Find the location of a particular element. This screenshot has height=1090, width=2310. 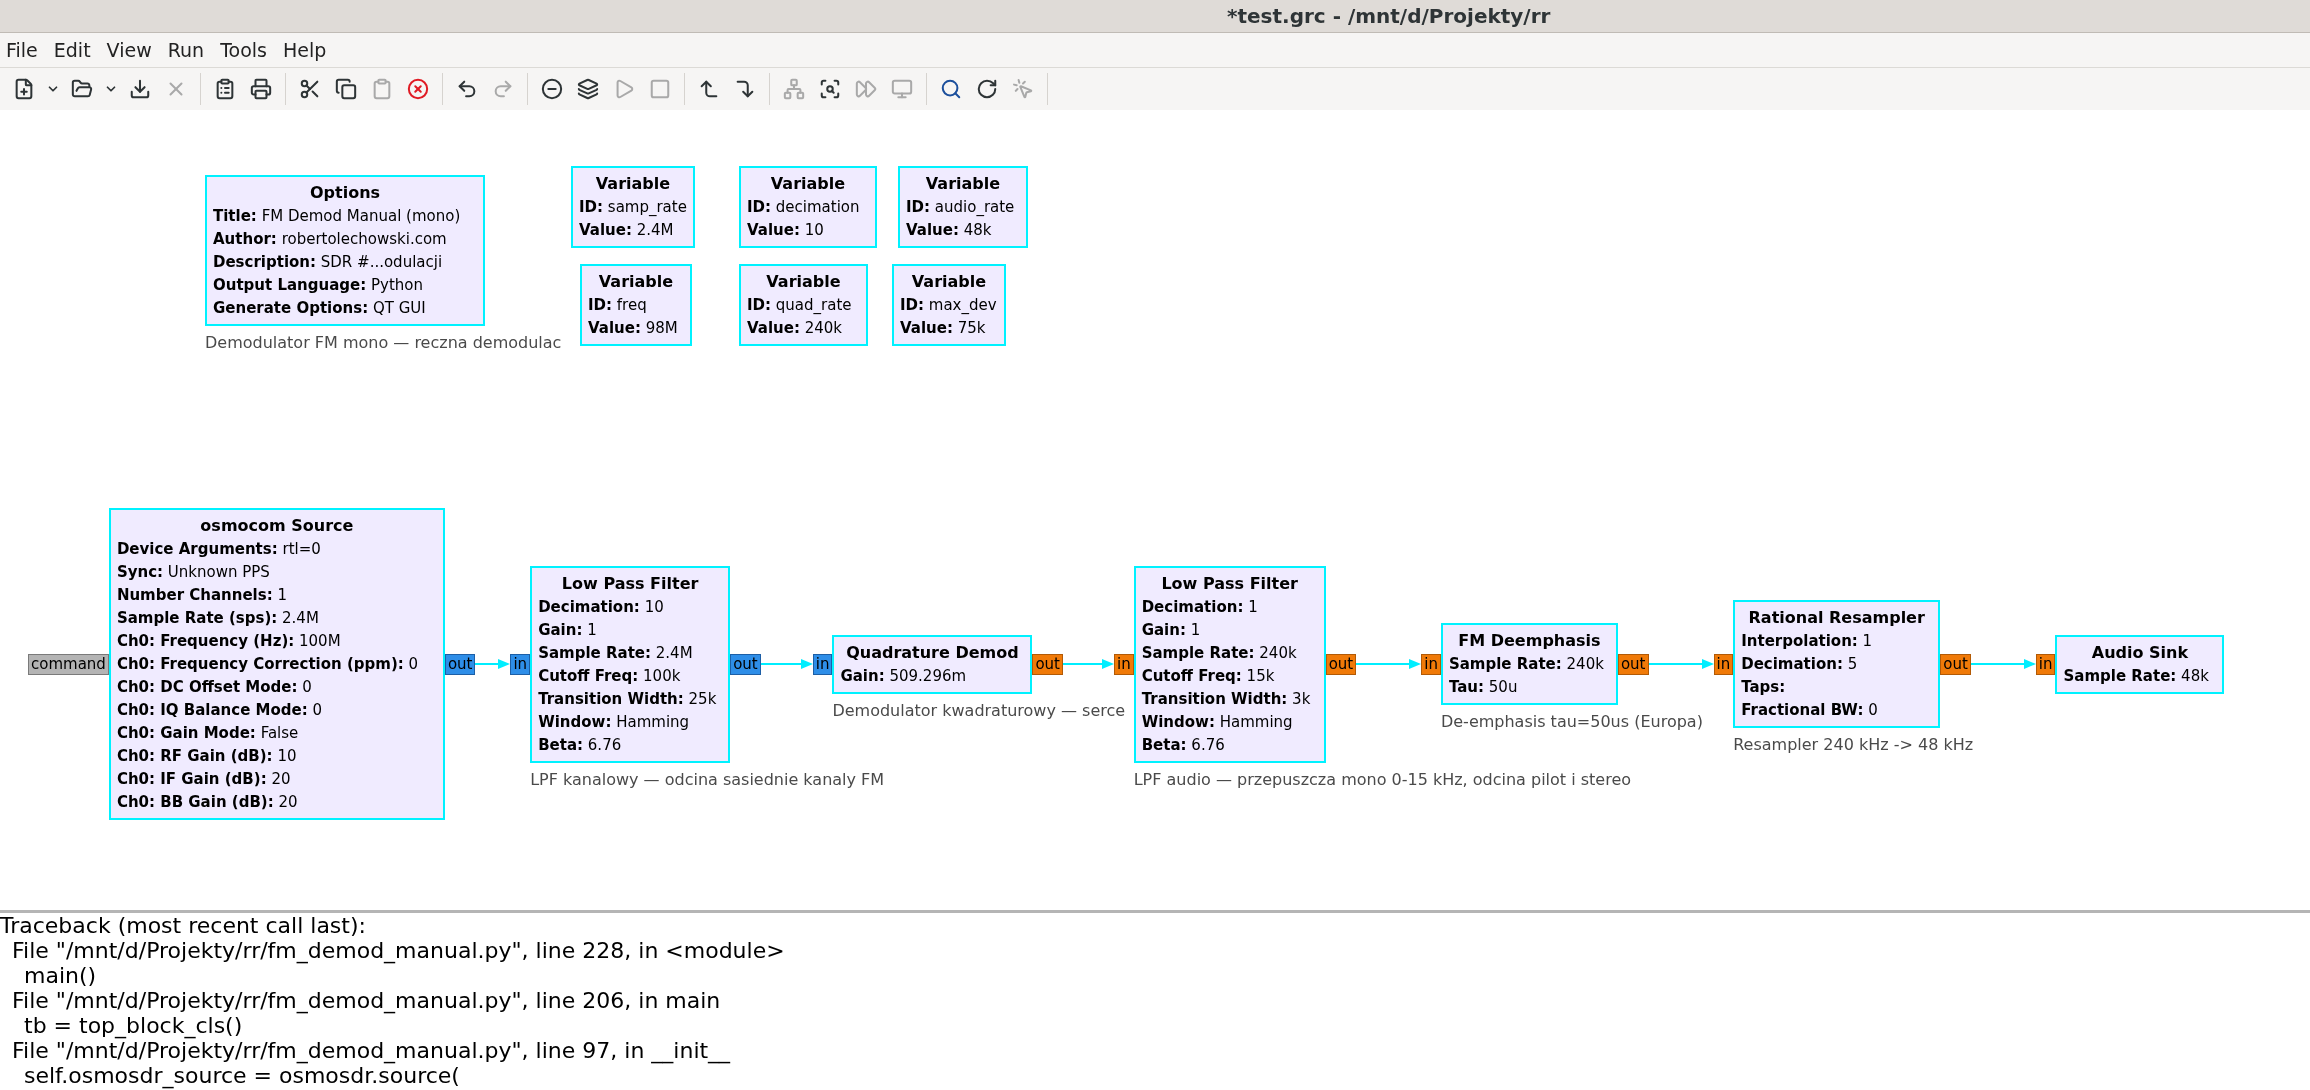

block-comment: Demodulator kwadraturowy — serce is located at coordinates (979, 710).